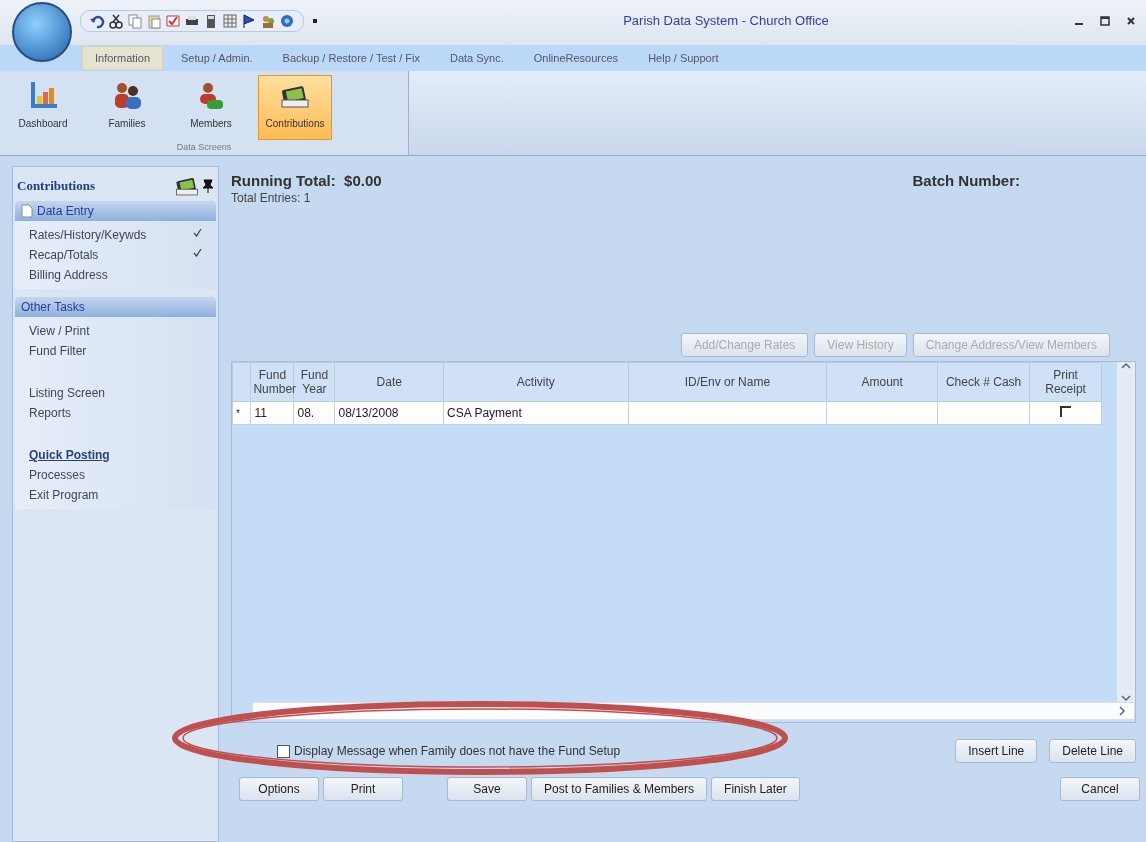 The image size is (1146, 842). I want to click on pin-icon, so click(208, 186).